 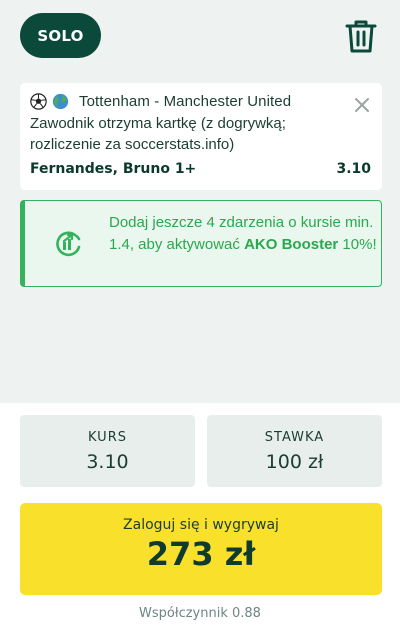 What do you see at coordinates (113, 169) in the screenshot?
I see `selection-name: Fernandes, Bruno 1+` at bounding box center [113, 169].